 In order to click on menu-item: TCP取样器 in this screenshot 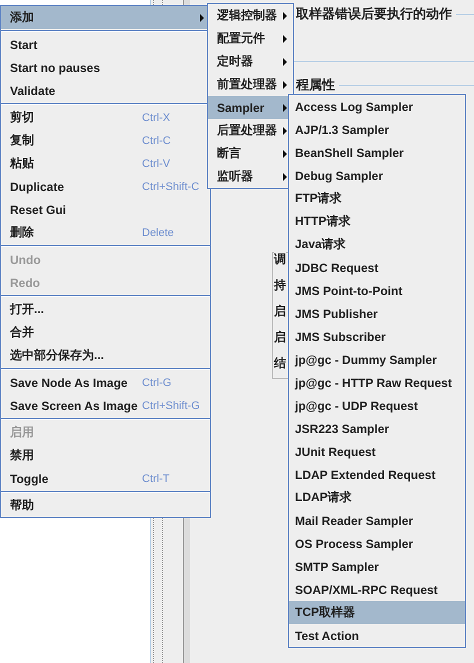, I will do `click(377, 612)`.